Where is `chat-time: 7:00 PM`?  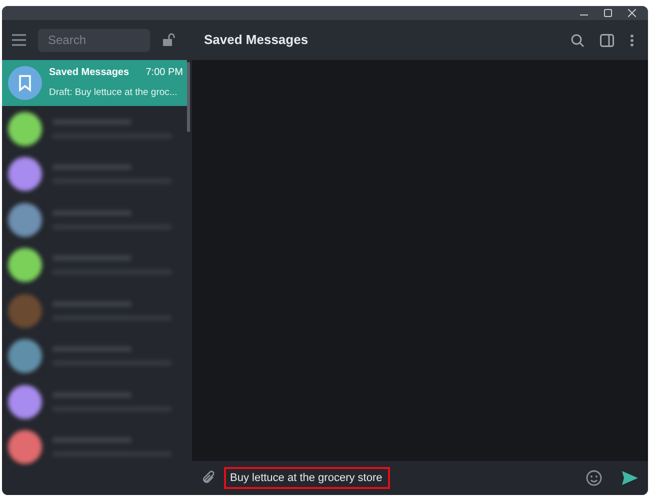
chat-time: 7:00 PM is located at coordinates (164, 73).